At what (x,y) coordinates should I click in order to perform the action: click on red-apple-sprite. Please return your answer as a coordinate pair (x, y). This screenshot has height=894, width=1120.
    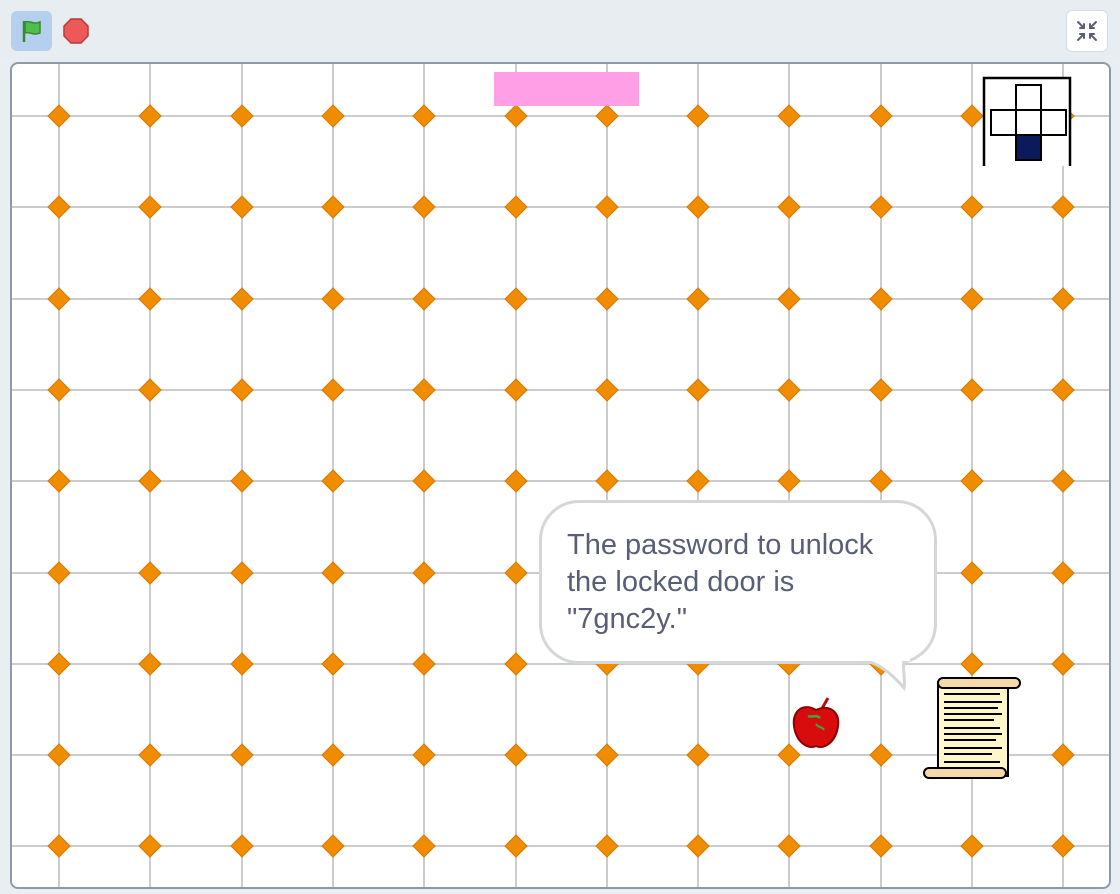
    Looking at the image, I should click on (816, 724).